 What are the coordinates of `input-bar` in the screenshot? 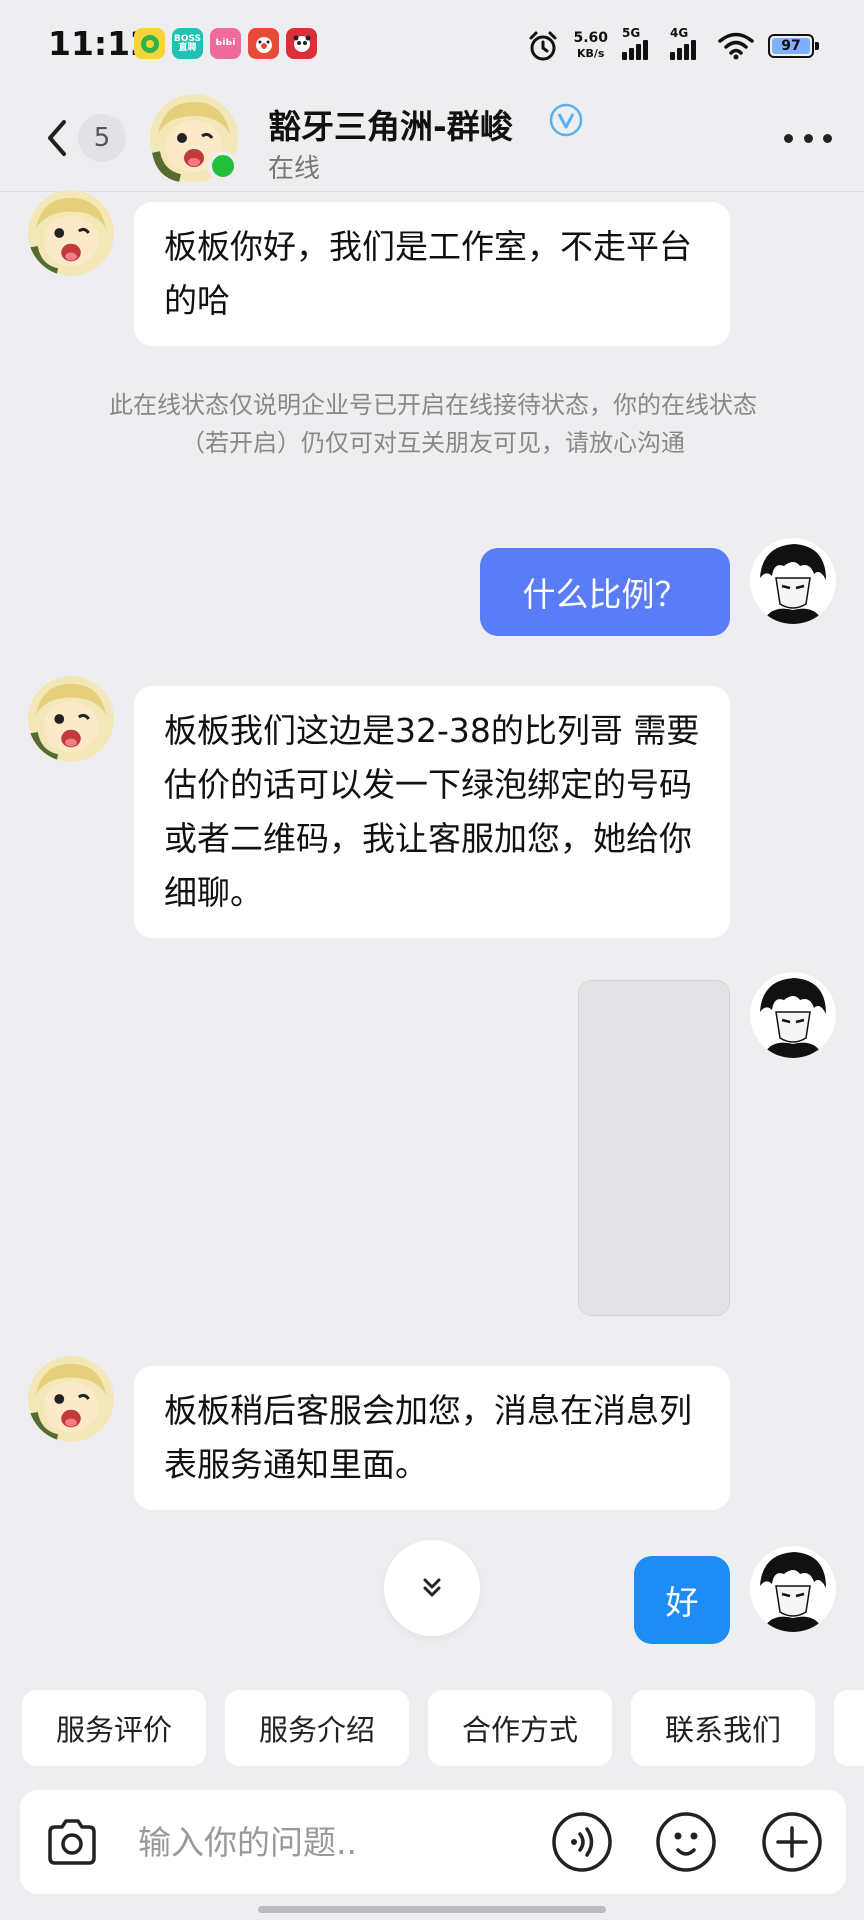 It's located at (433, 1842).